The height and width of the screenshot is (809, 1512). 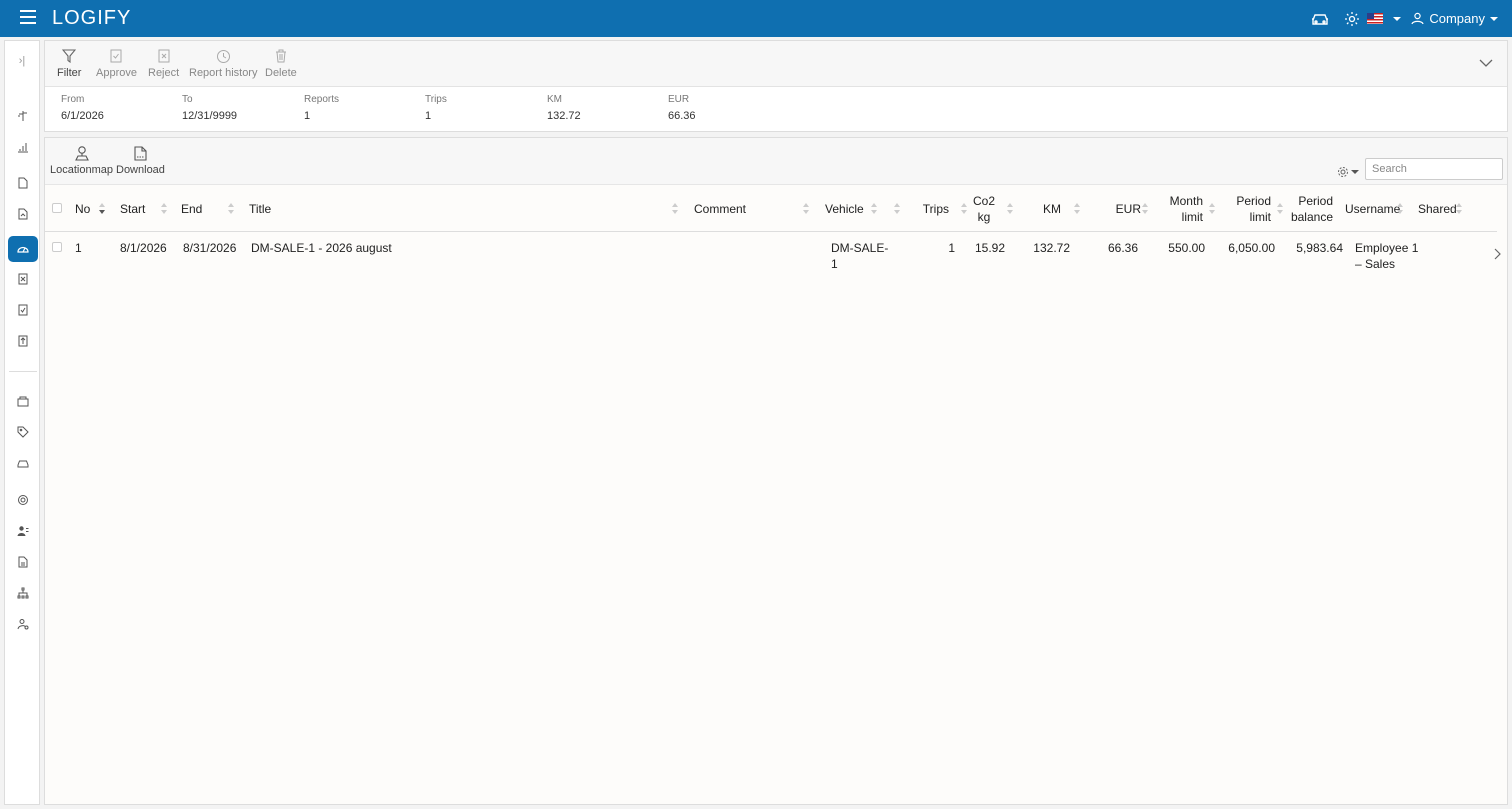 I want to click on sidebar-item-invoices, so click(x=23, y=562).